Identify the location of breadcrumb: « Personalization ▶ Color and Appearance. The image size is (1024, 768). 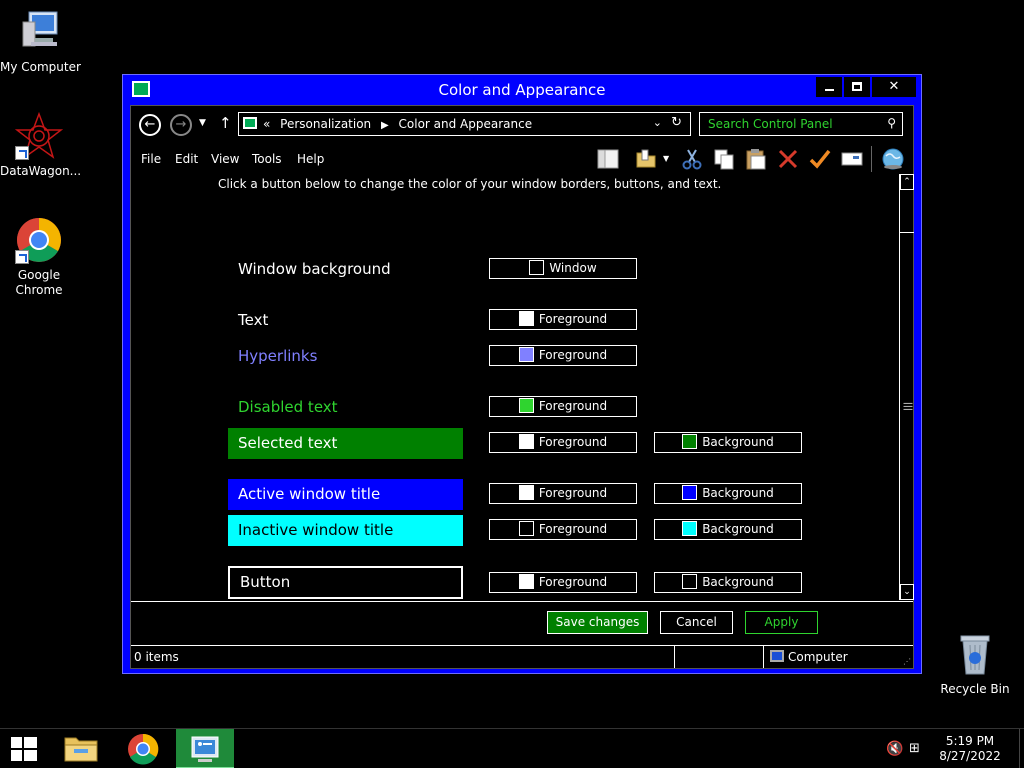
(397, 124).